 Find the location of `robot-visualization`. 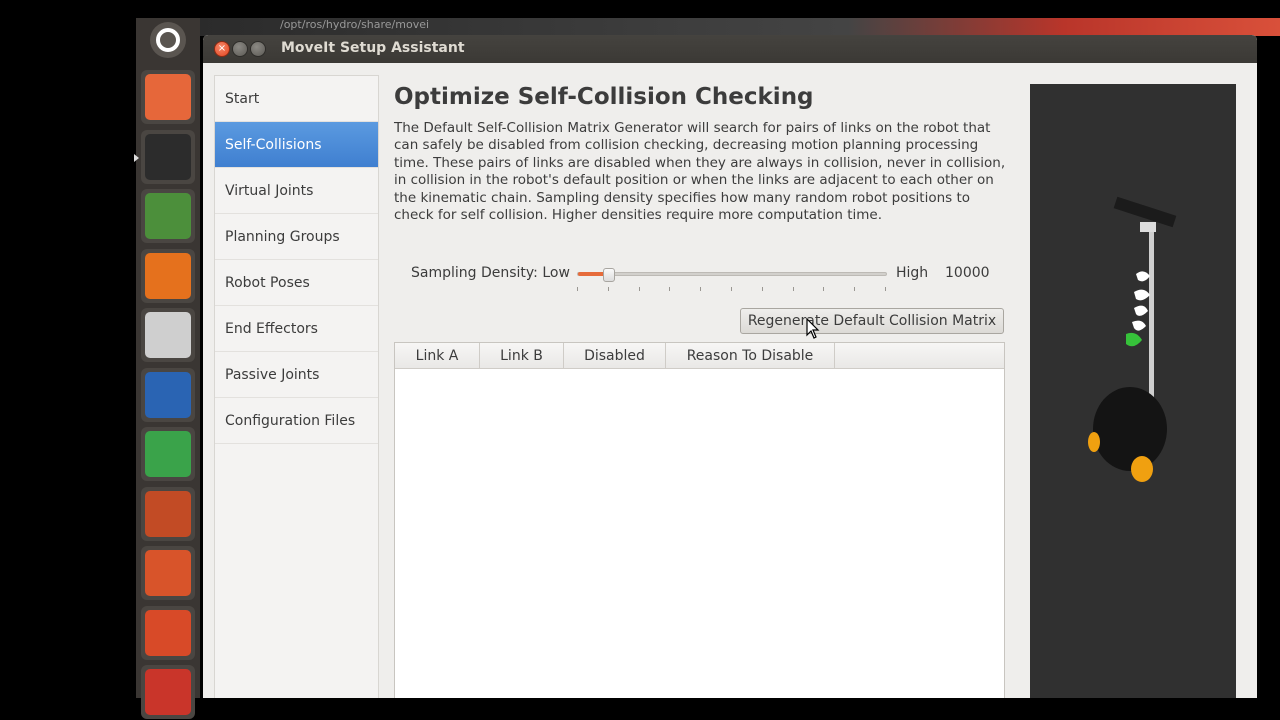

robot-visualization is located at coordinates (1133, 391).